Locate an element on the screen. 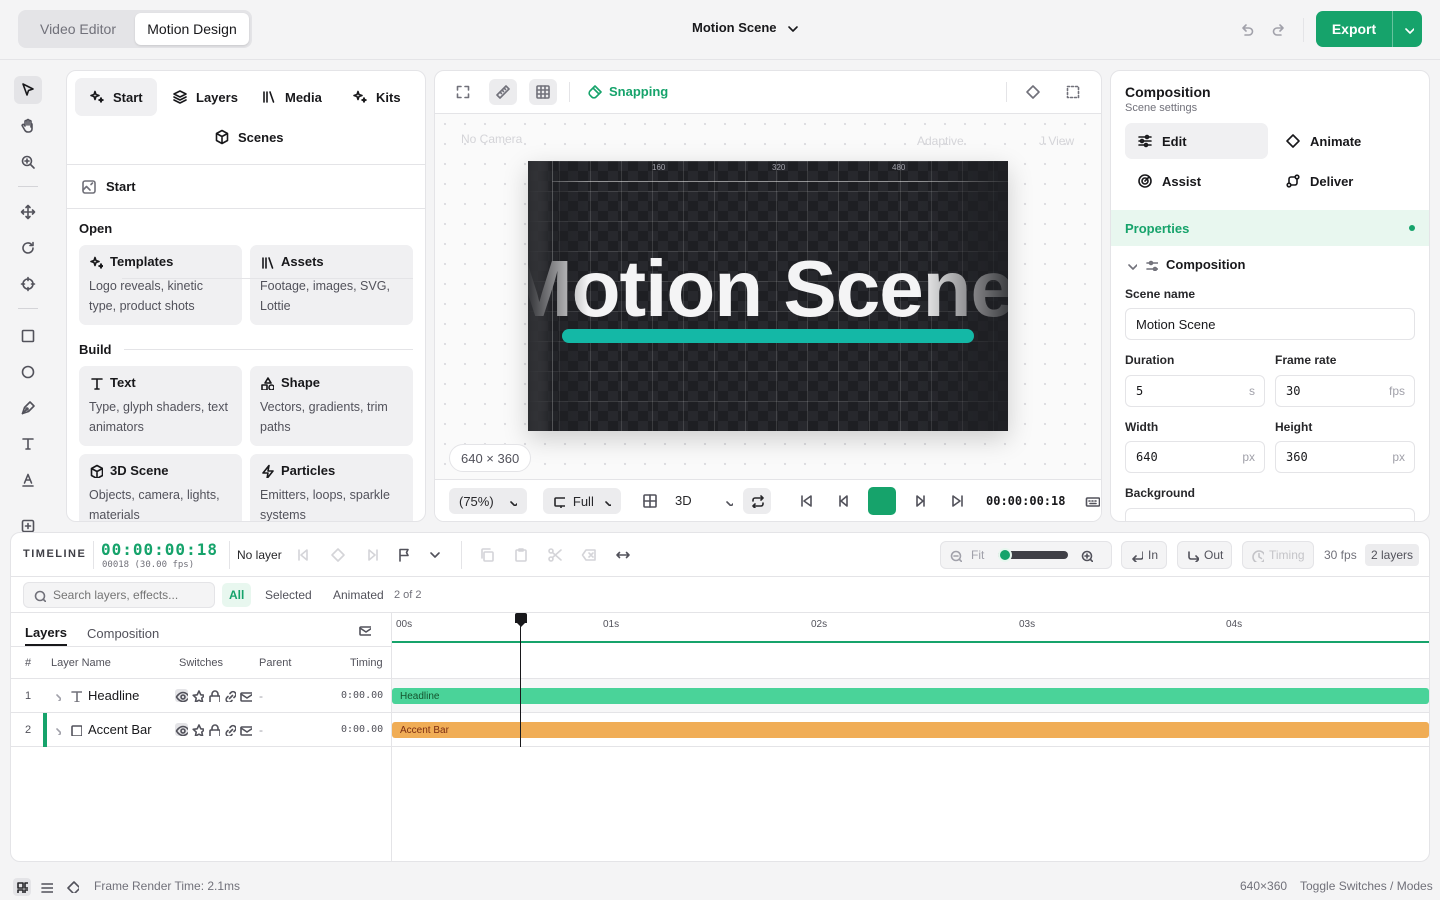  text-tool is located at coordinates (28, 444).